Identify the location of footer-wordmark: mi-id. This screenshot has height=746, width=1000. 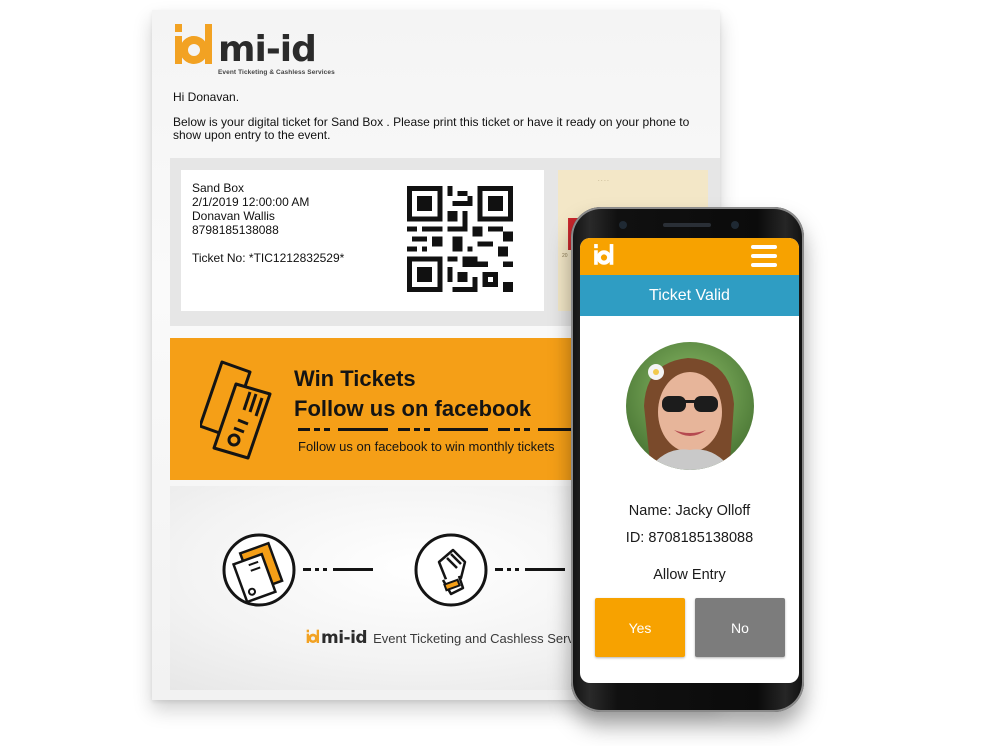
(344, 638).